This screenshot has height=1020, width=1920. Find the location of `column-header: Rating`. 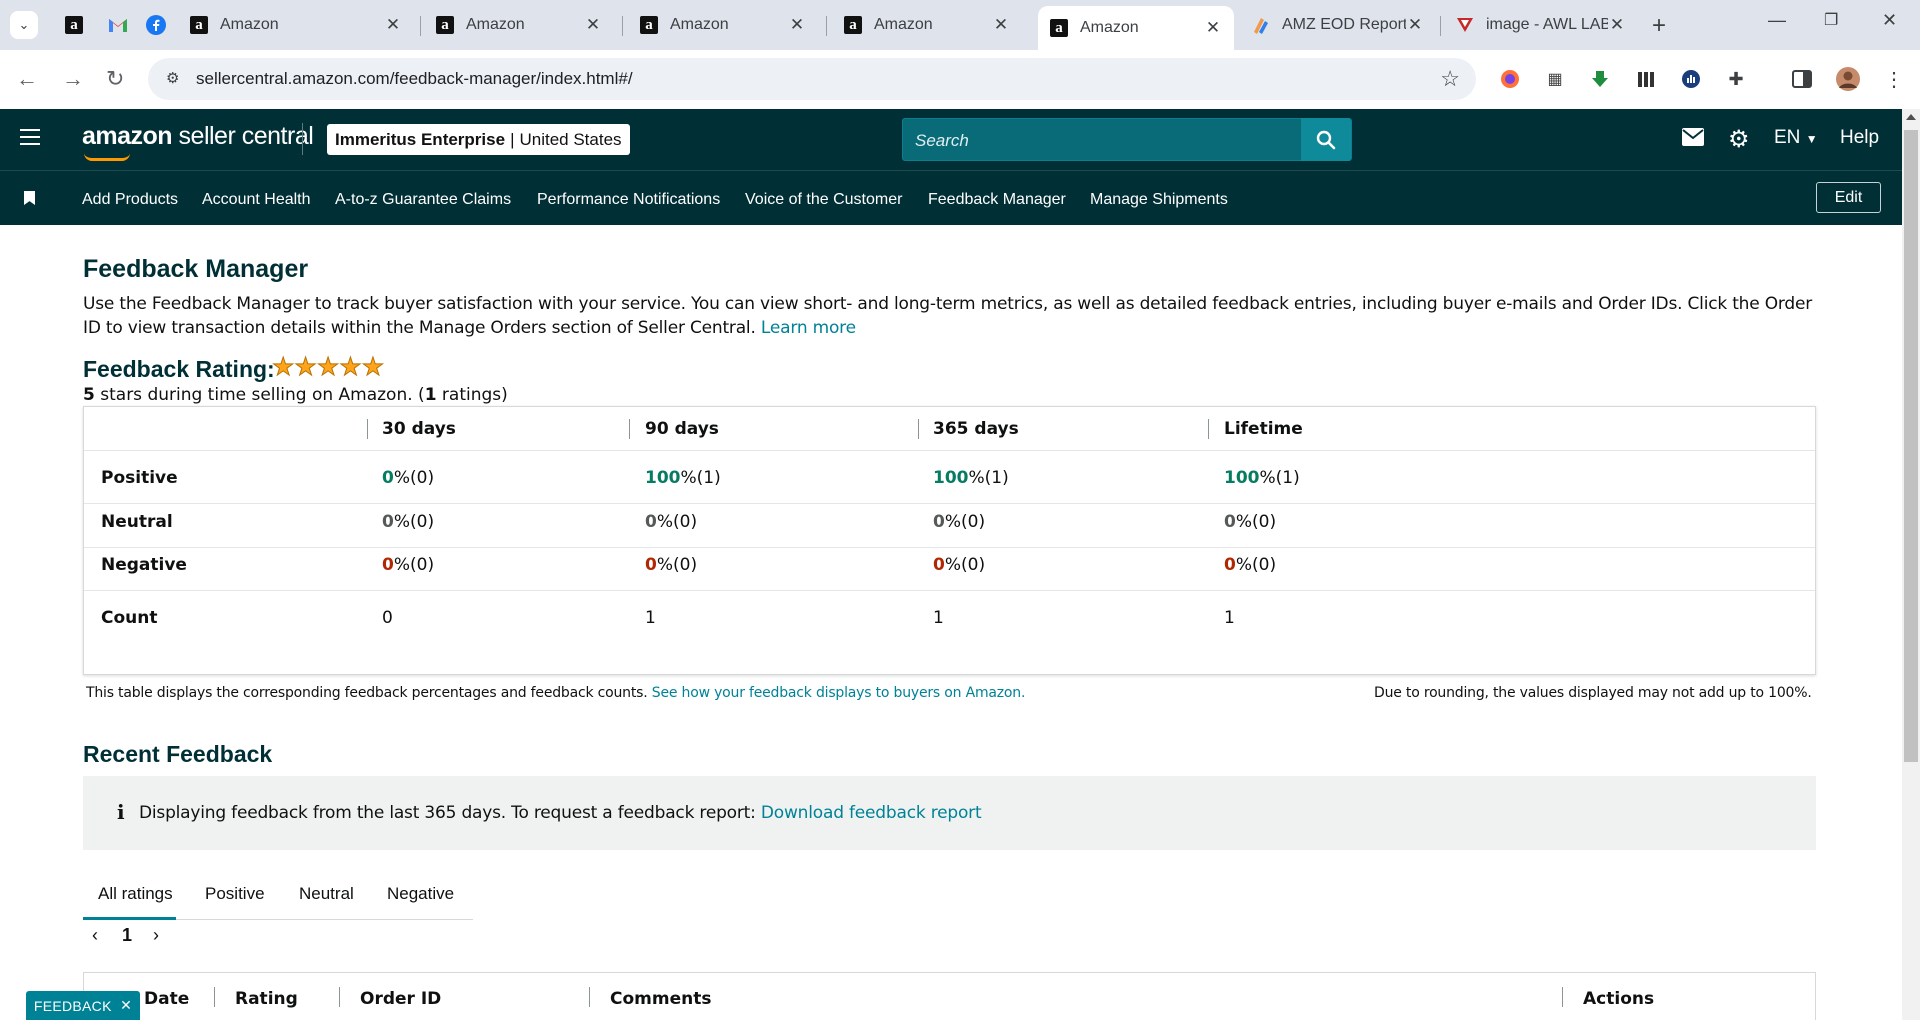

column-header: Rating is located at coordinates (266, 999).